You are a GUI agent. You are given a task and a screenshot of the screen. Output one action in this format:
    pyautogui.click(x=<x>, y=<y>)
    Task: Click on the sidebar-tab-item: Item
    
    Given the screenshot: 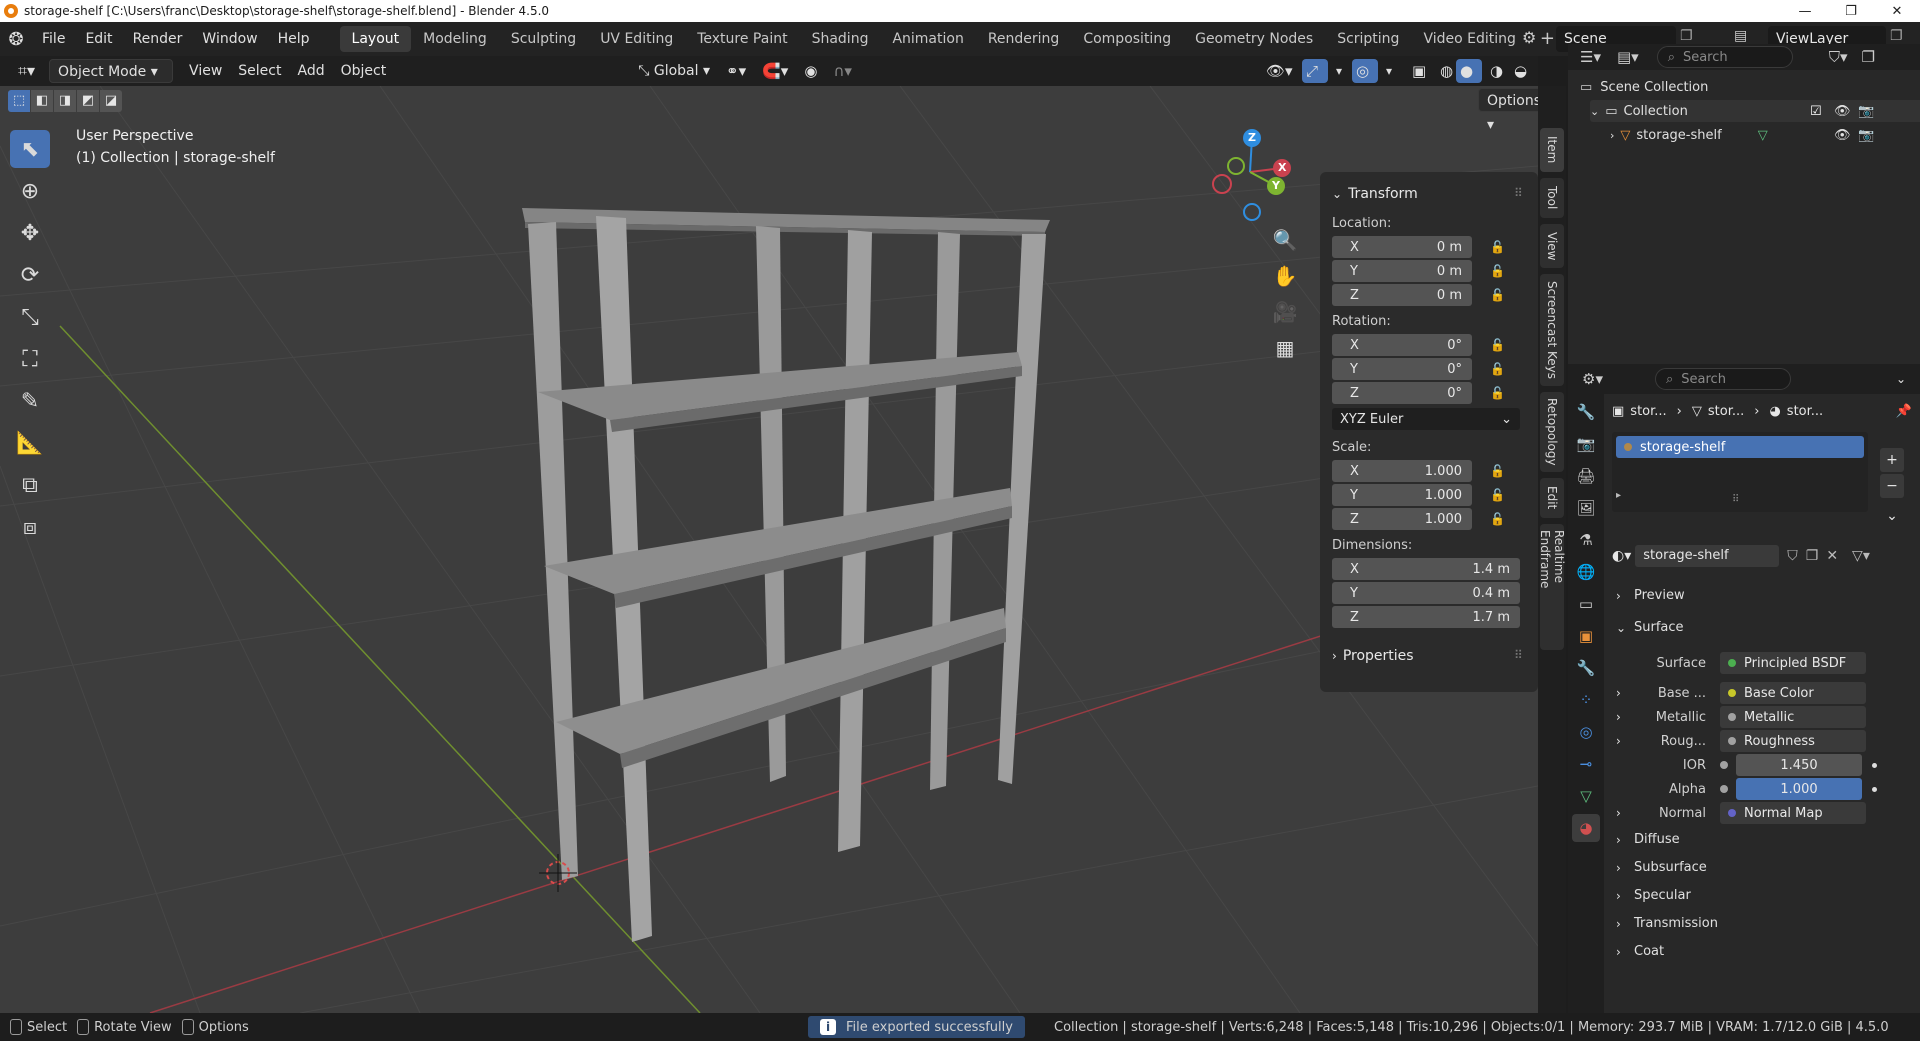 What is the action you would take?
    pyautogui.click(x=1552, y=150)
    